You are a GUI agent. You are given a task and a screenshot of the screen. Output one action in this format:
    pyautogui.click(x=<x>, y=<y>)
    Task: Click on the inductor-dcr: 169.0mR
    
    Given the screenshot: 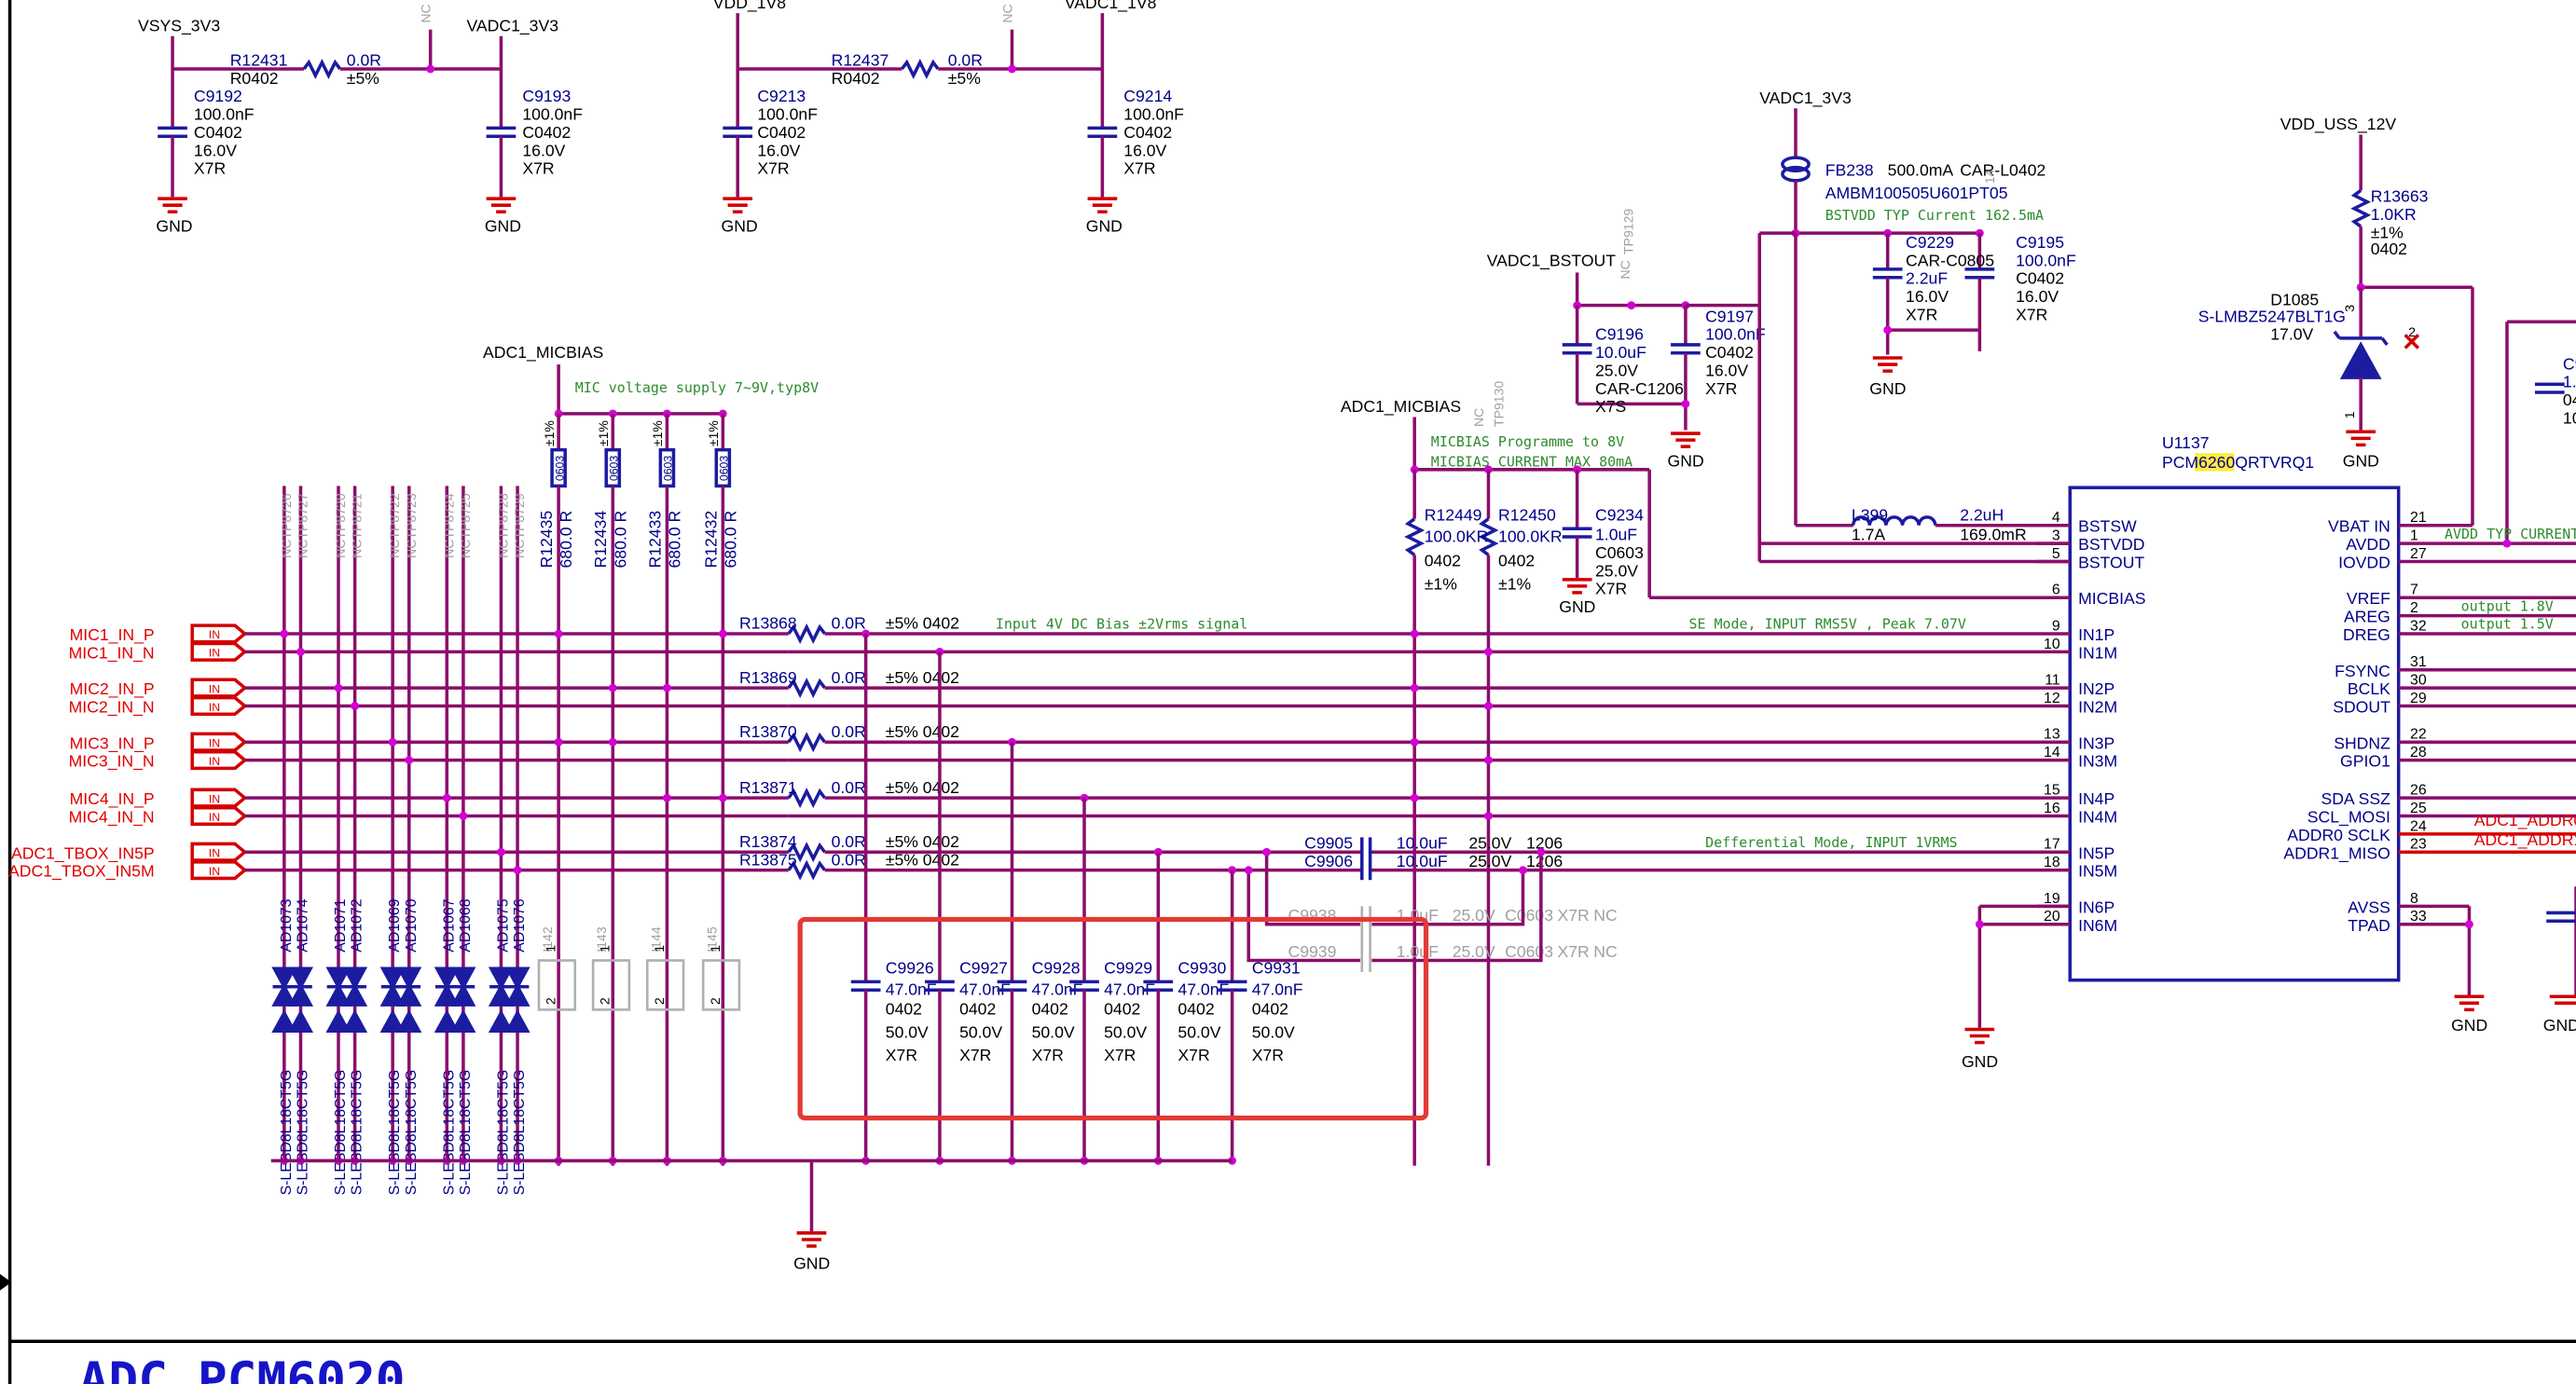 What is the action you would take?
    pyautogui.click(x=1993, y=535)
    